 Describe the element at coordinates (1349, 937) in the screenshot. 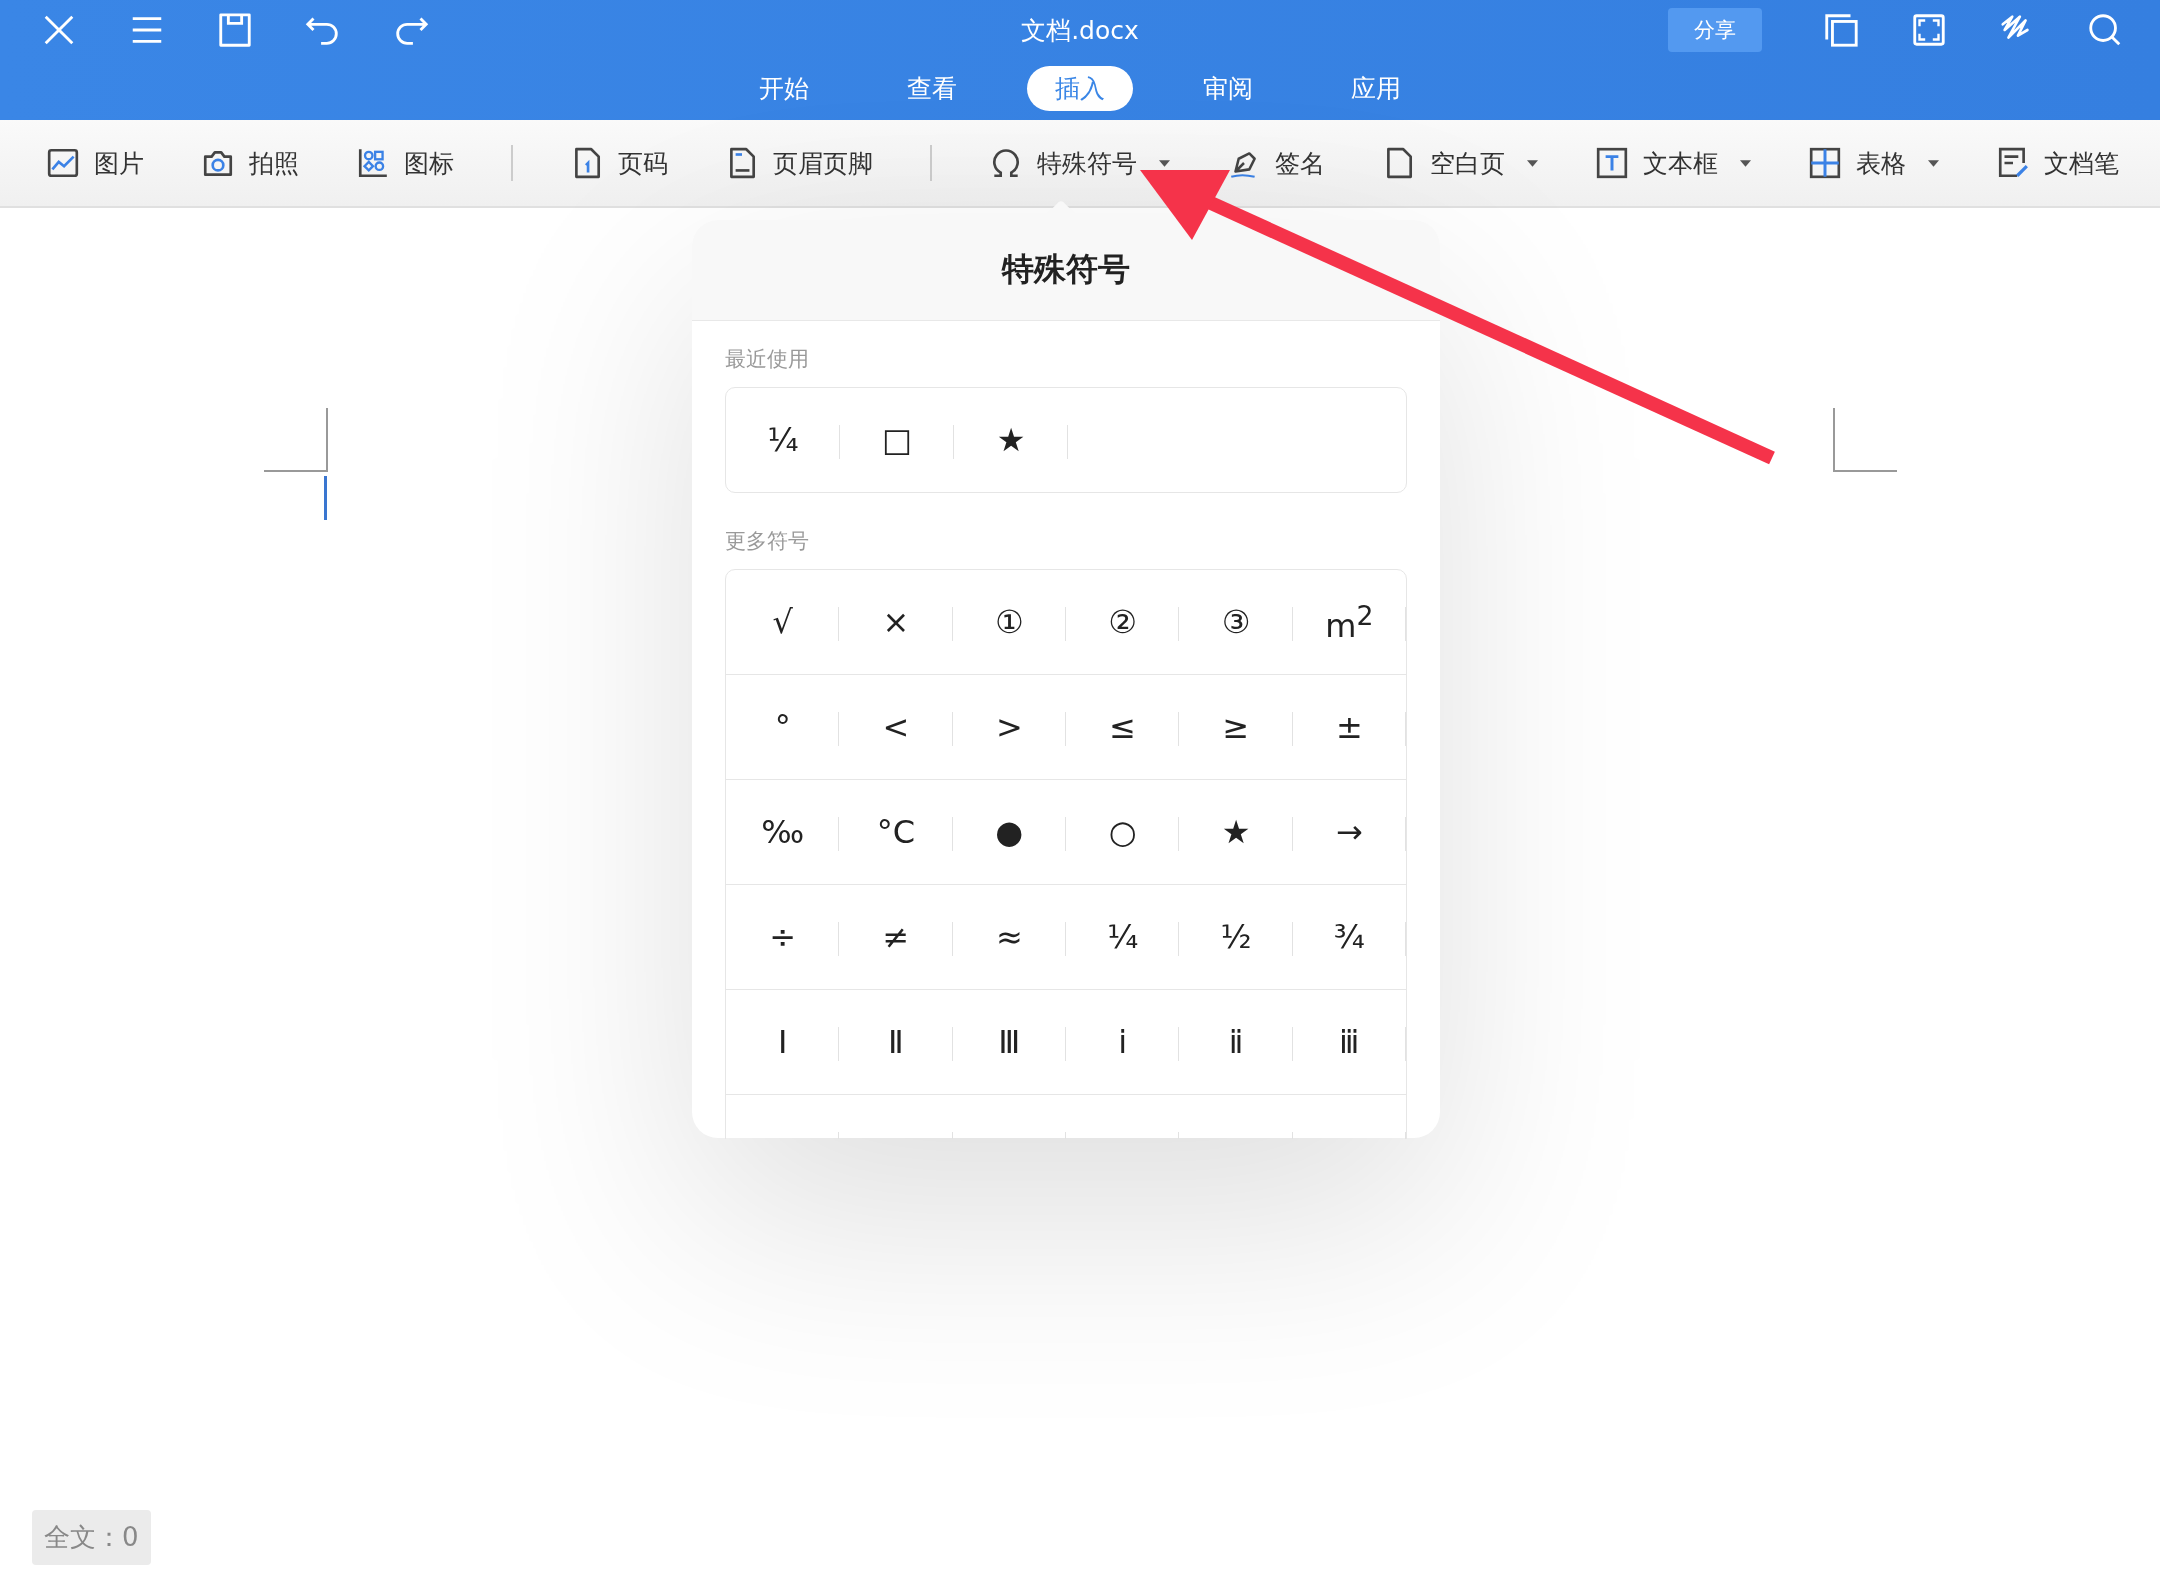

I see `symbol-button: ¾` at that location.